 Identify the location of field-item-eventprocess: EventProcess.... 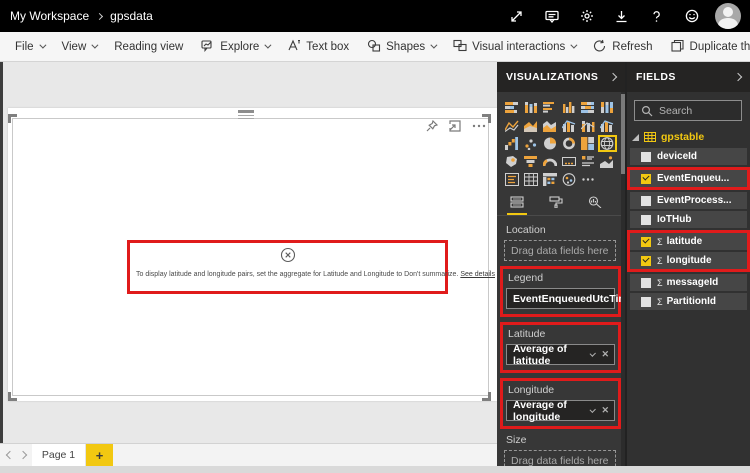
(688, 200).